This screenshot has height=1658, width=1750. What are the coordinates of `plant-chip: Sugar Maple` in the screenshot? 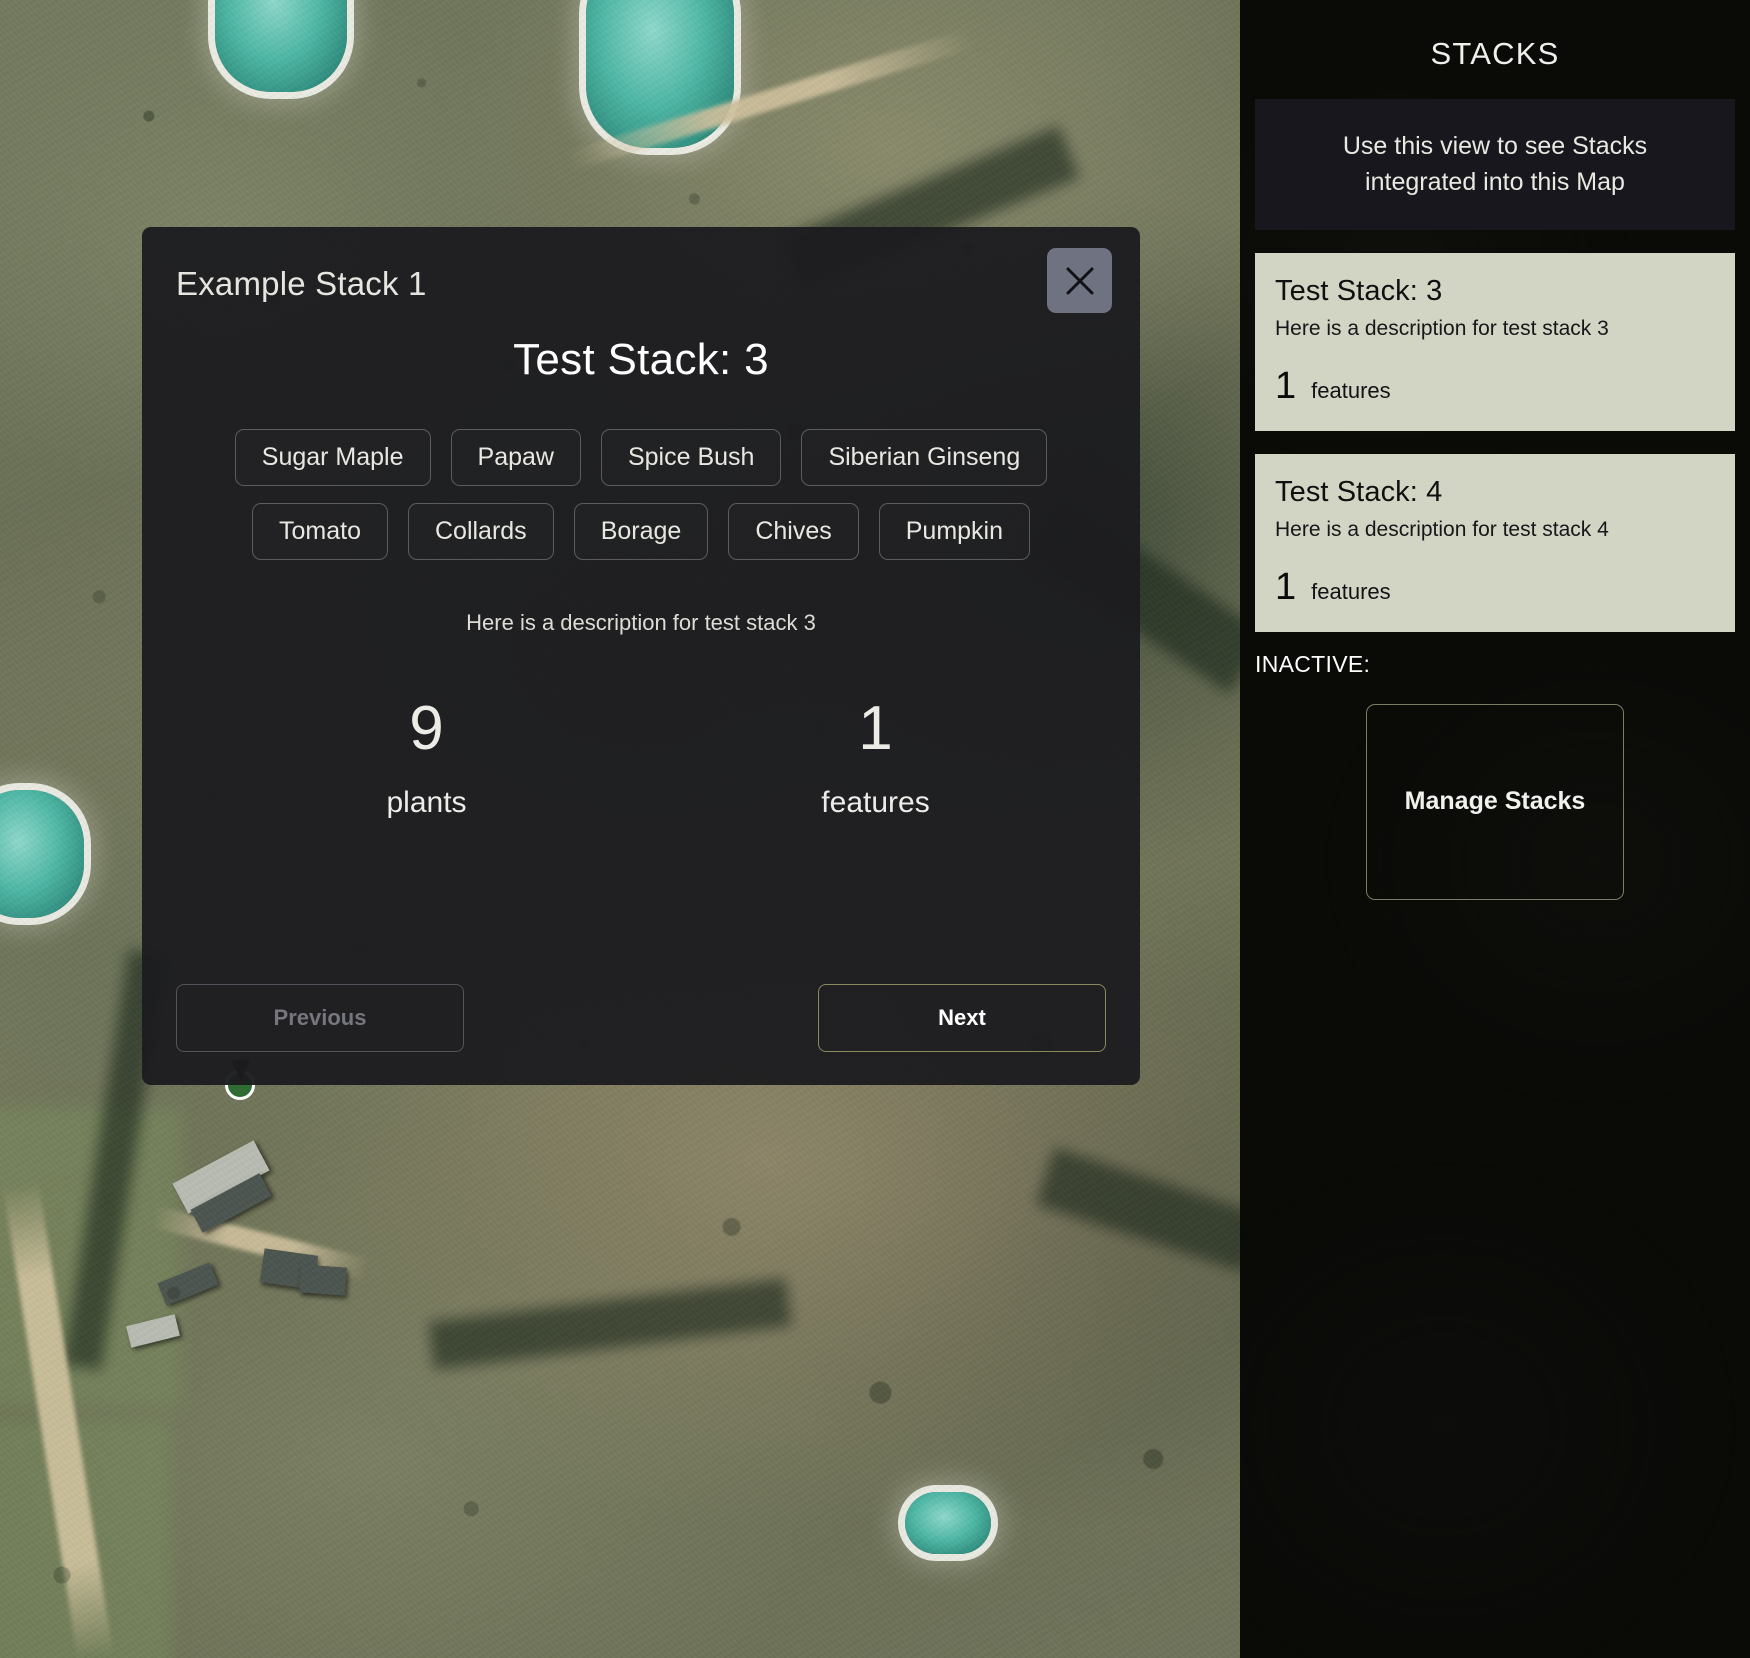 It's located at (332, 457).